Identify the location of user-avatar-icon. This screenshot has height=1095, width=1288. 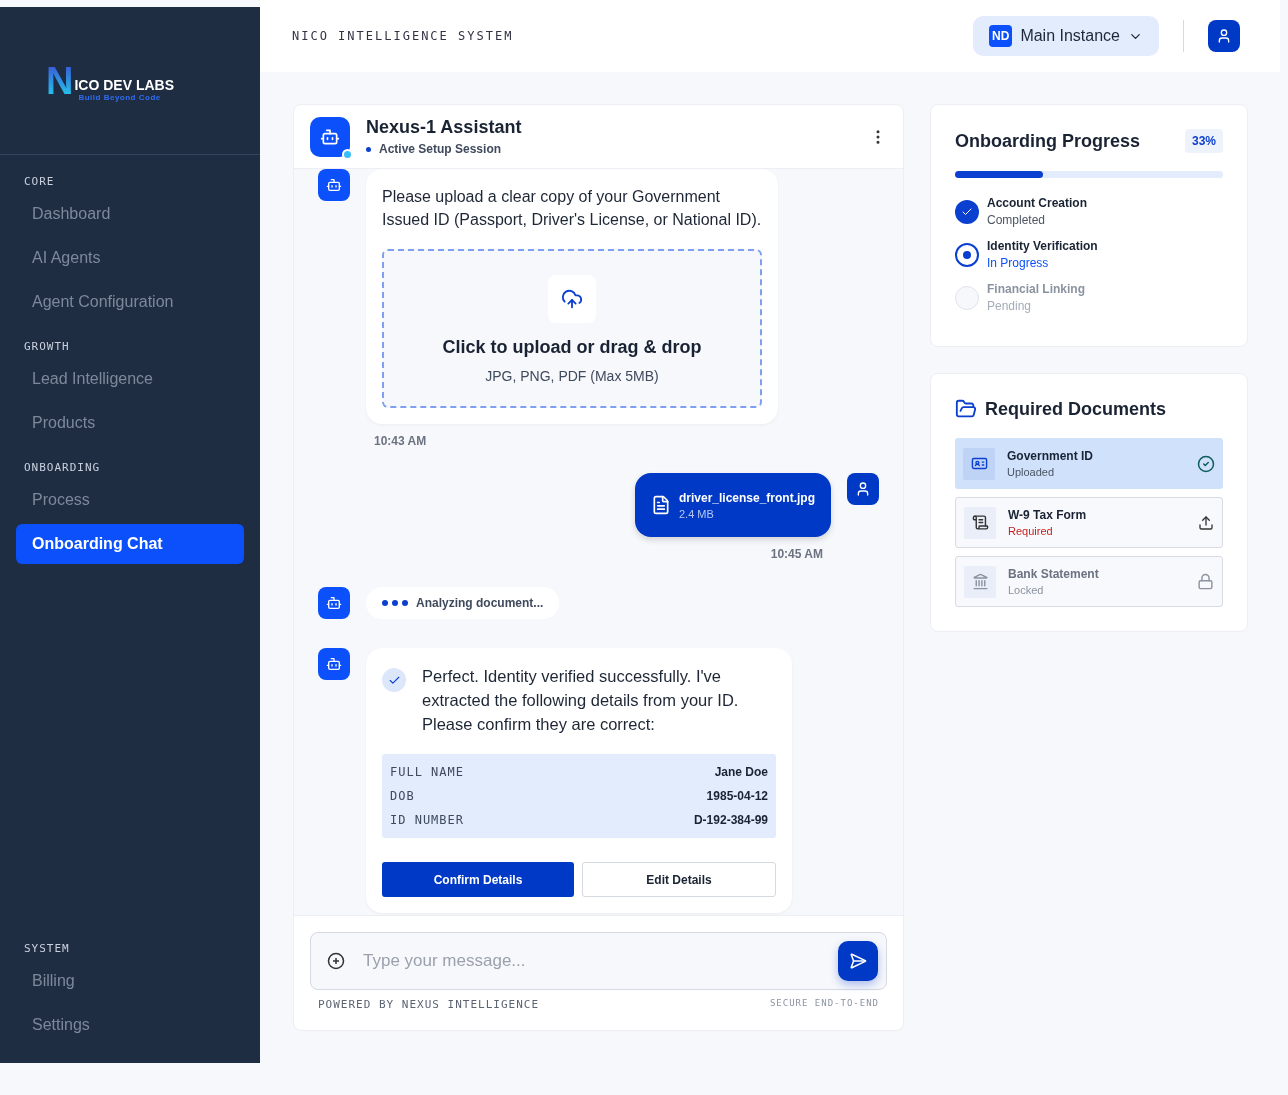
(863, 489).